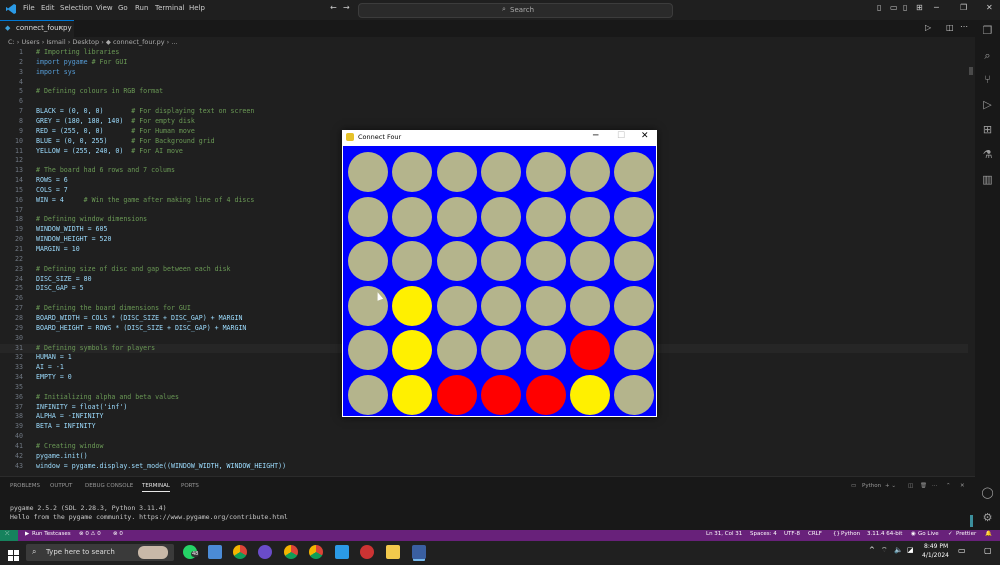  Describe the element at coordinates (485, 53) in the screenshot. I see `code-line: 1 # Importing libraries` at that location.